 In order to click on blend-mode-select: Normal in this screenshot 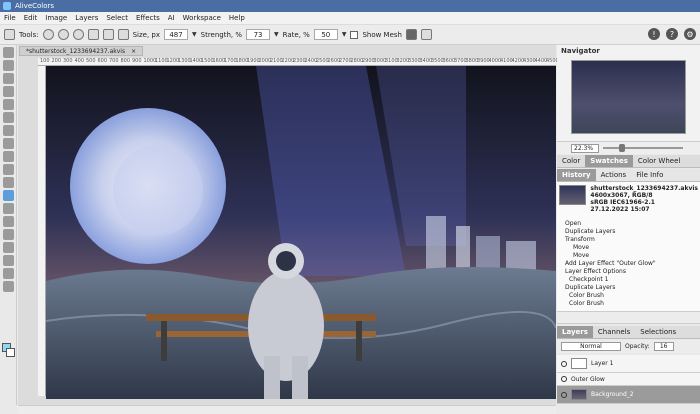, I will do `click(591, 346)`.